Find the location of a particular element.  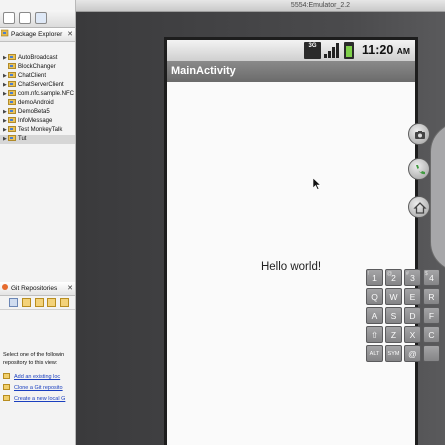

time-value: 11:20 is located at coordinates (378, 50).